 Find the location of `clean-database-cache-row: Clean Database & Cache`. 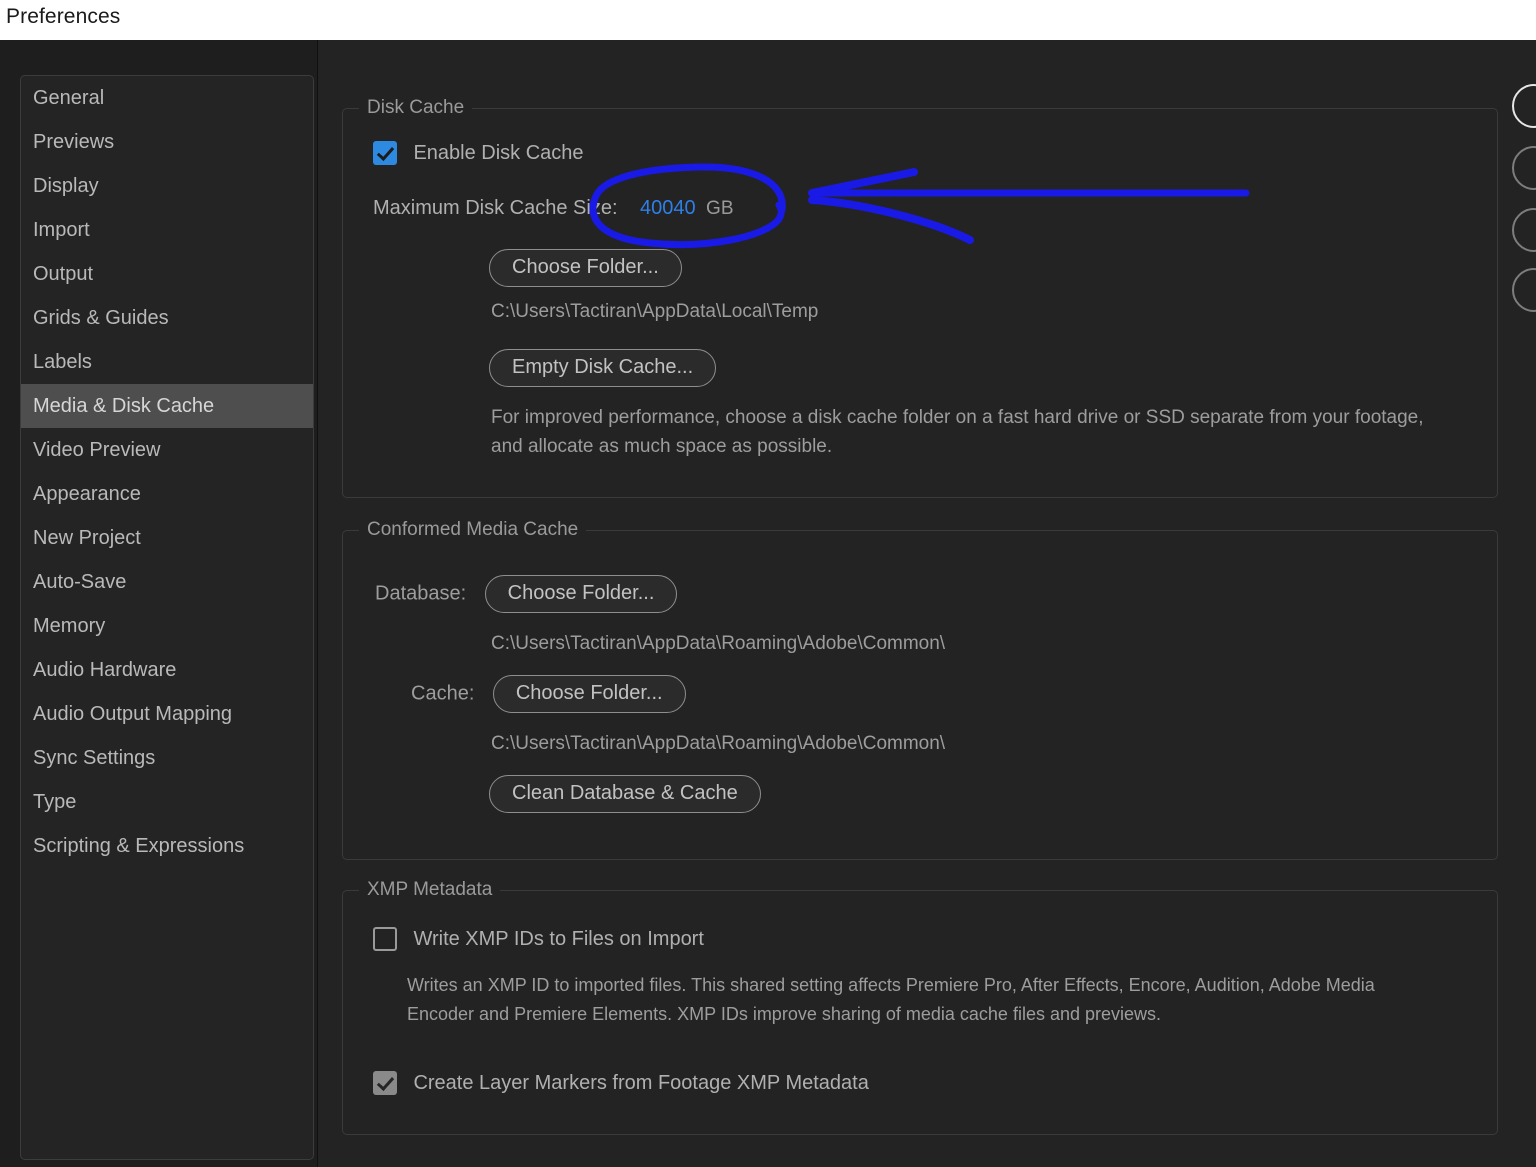

clean-database-cache-row: Clean Database & Cache is located at coordinates (625, 794).